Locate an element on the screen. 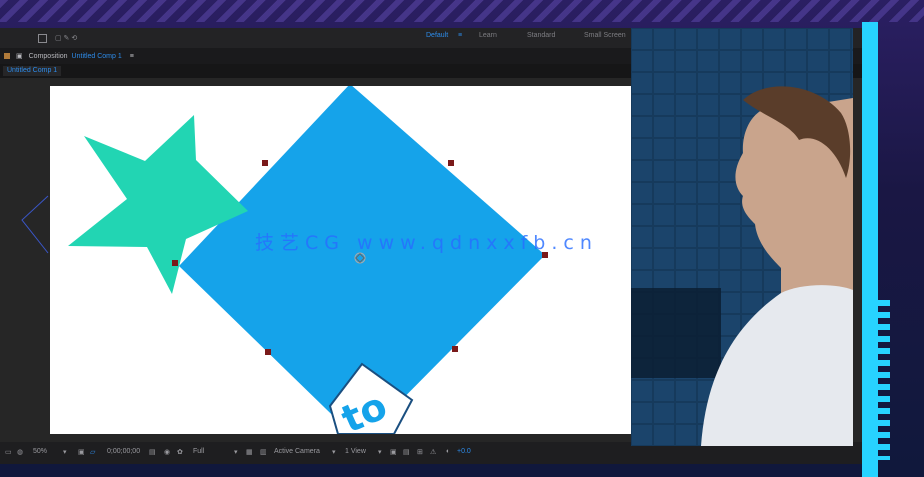  roi-icon: ▥ is located at coordinates (263, 452).